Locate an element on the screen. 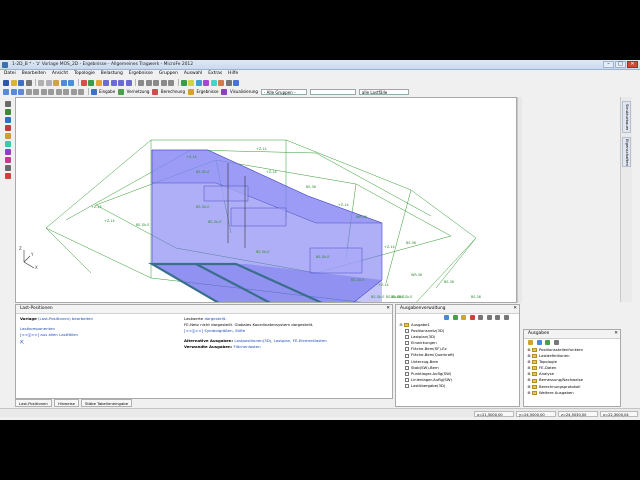 The height and width of the screenshot is (480, 640). pointer-tool-icon is located at coordinates (7, 104).